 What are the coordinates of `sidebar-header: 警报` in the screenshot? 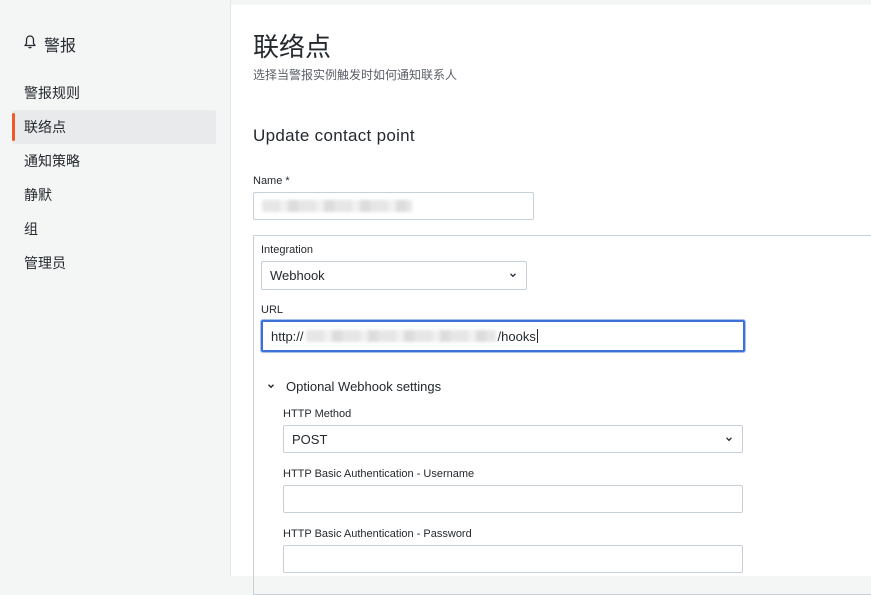 It's located at (50, 44).